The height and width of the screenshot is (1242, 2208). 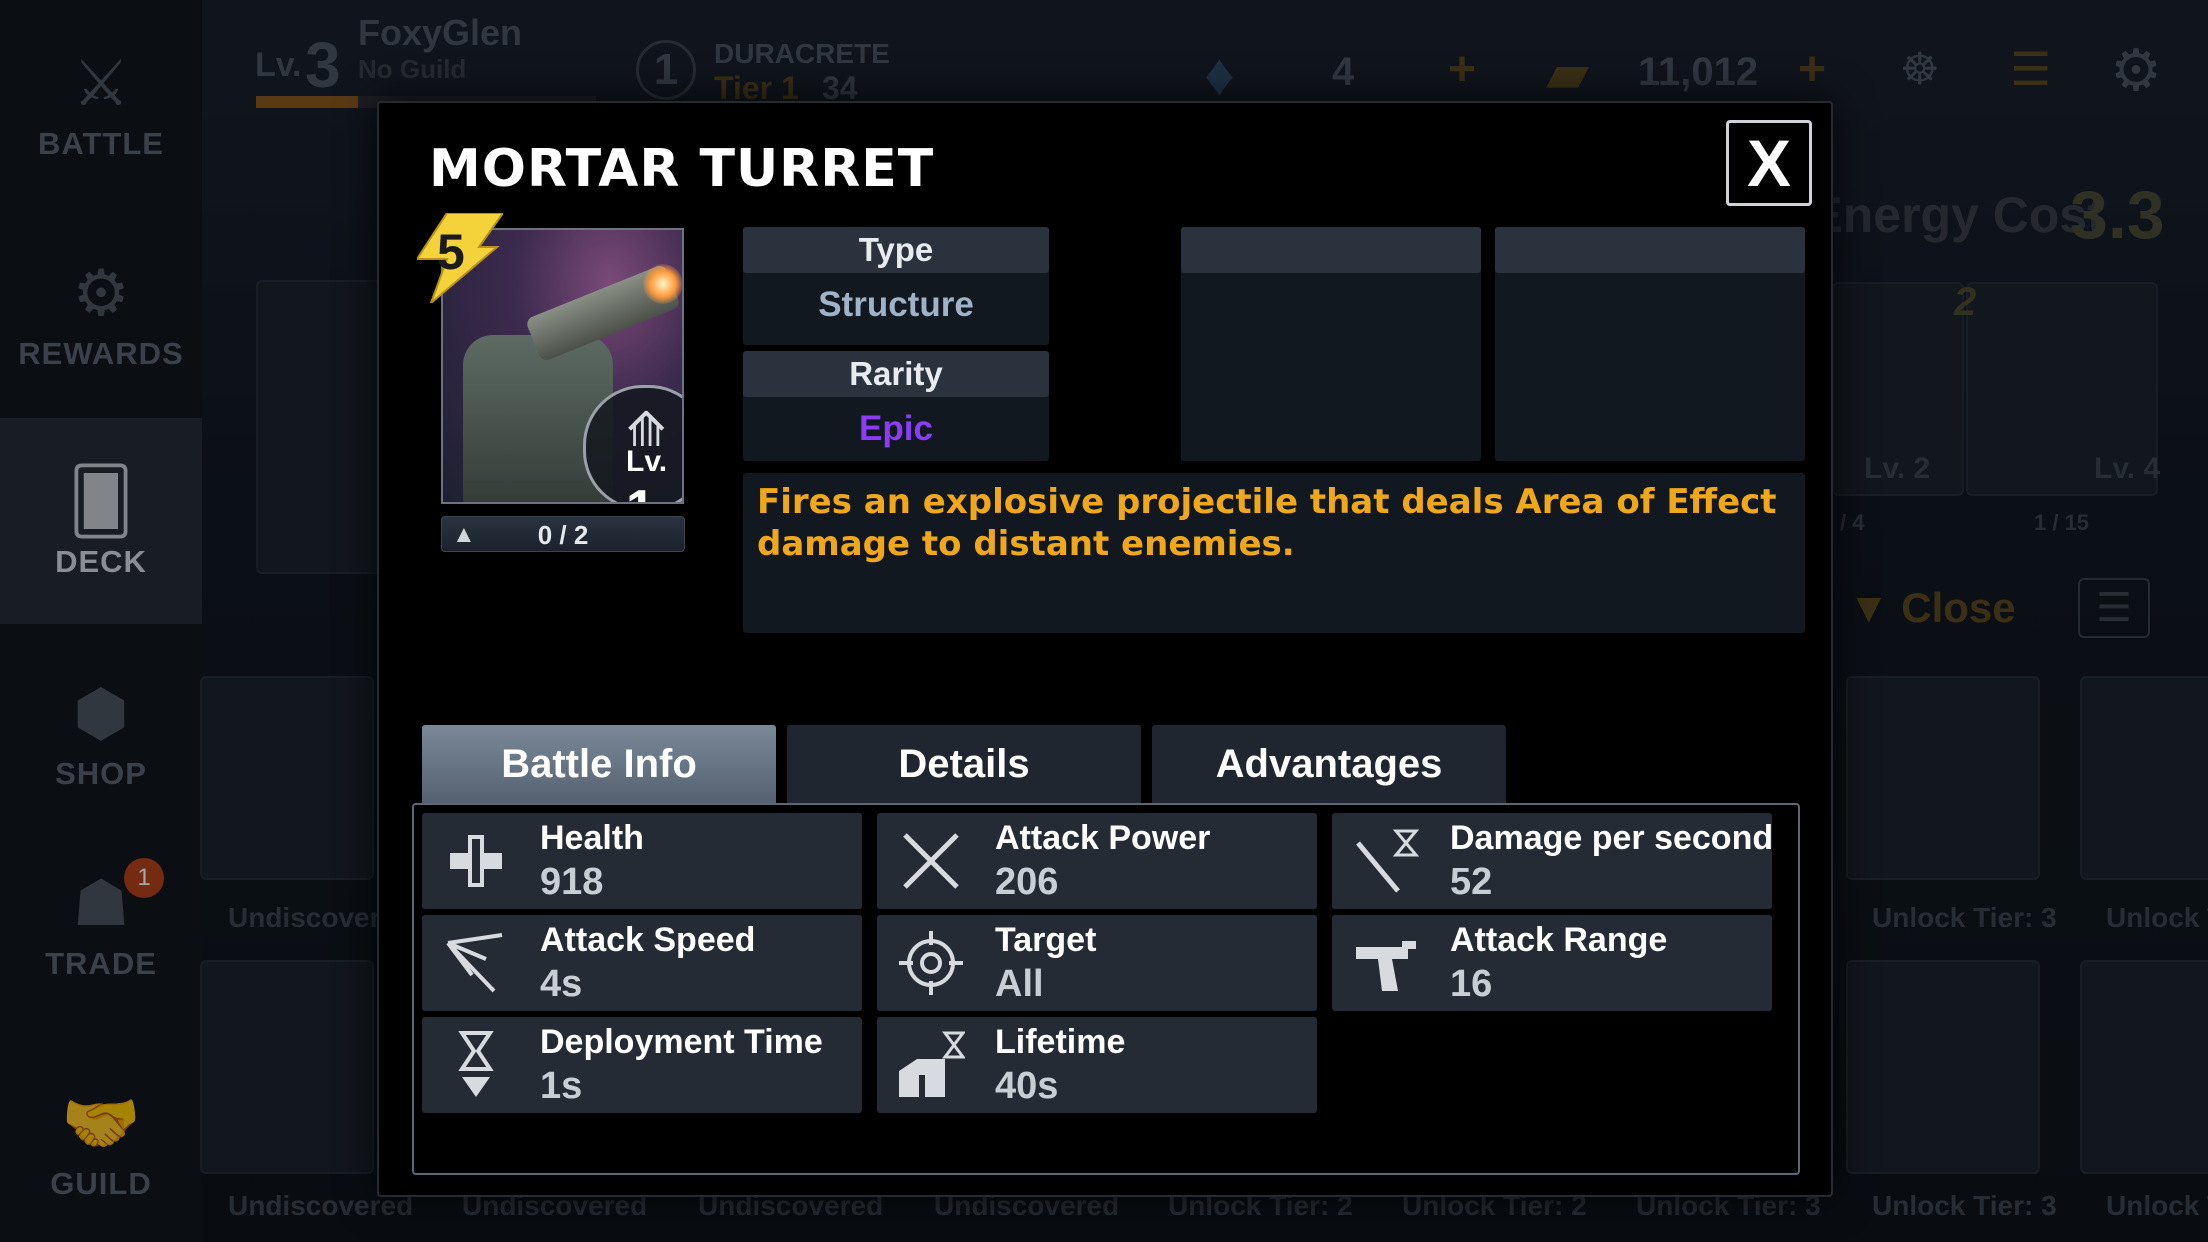 What do you see at coordinates (932, 1064) in the screenshot?
I see `lifetime-structure-icon` at bounding box center [932, 1064].